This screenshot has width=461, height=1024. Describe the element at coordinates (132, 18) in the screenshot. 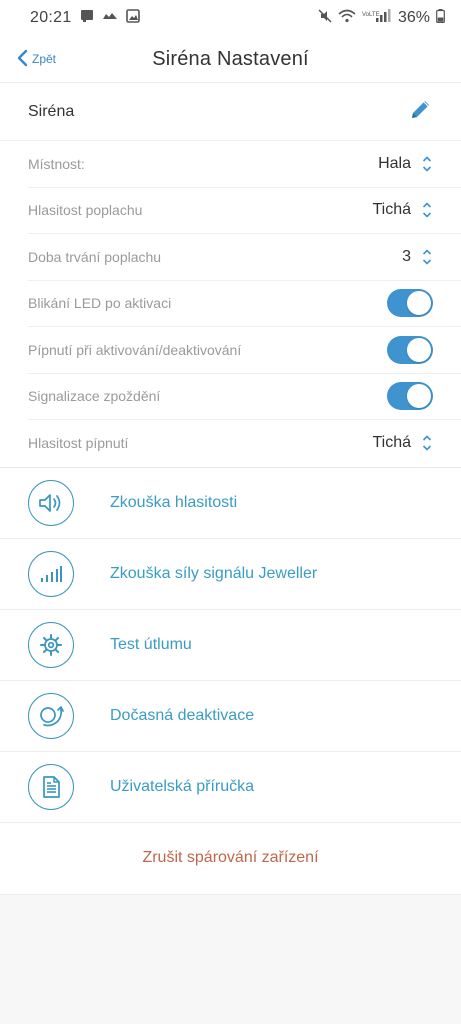

I see `gallery-icon` at that location.